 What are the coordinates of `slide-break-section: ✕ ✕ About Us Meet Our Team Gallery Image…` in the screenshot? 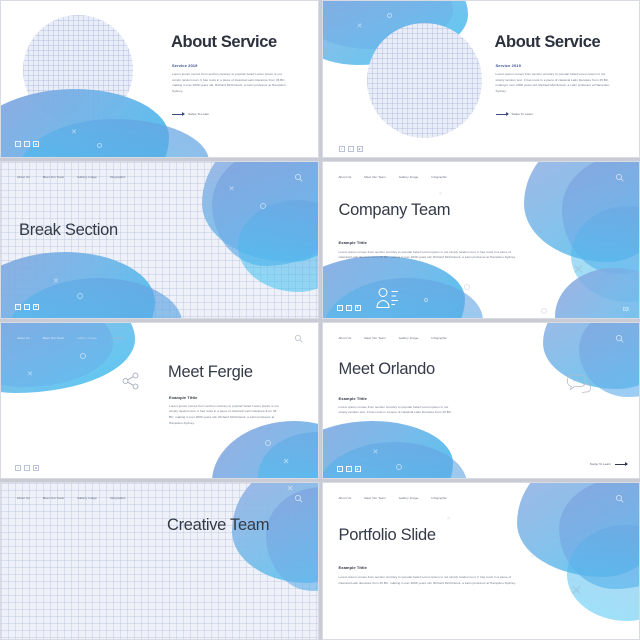 It's located at (159, 239).